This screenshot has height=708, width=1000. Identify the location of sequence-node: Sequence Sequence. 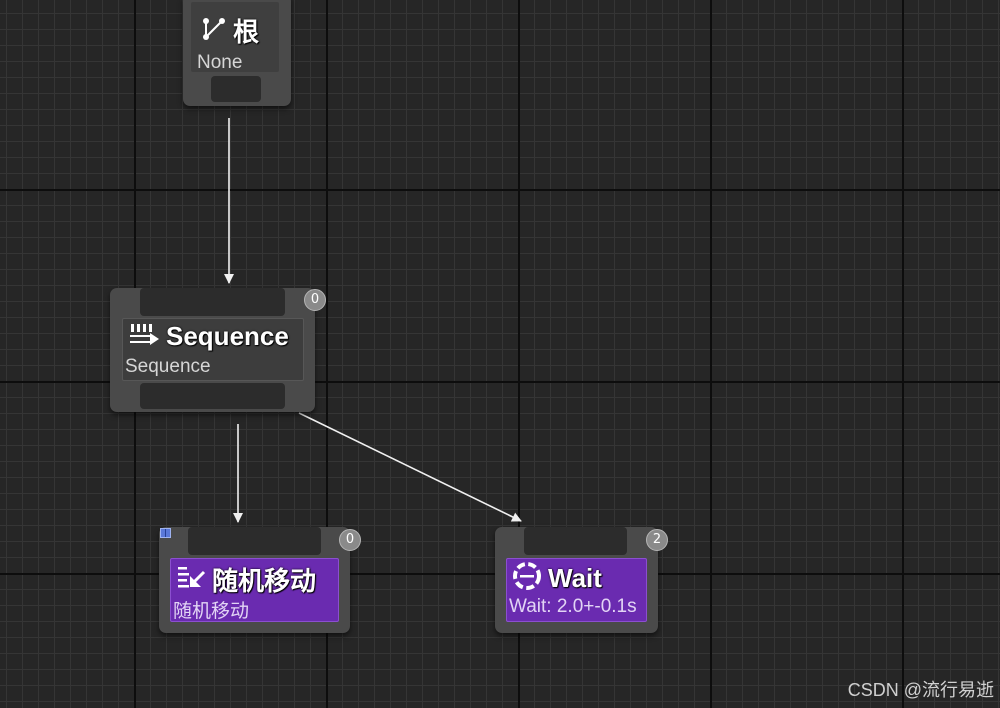
(212, 350).